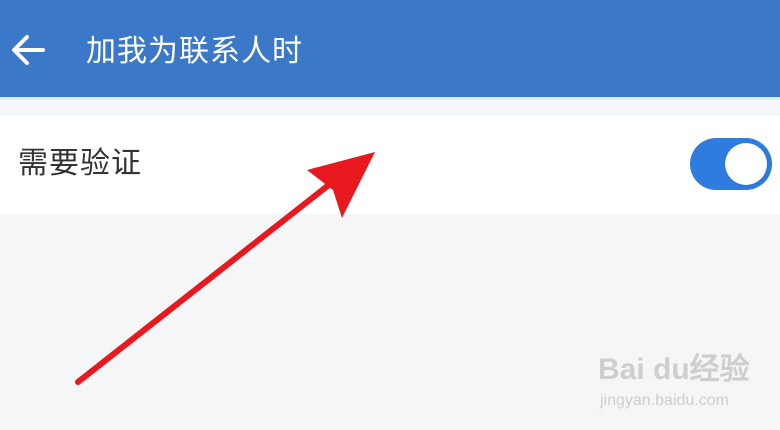 This screenshot has width=780, height=430. What do you see at coordinates (80, 163) in the screenshot?
I see `verification-label: 需要验证` at bounding box center [80, 163].